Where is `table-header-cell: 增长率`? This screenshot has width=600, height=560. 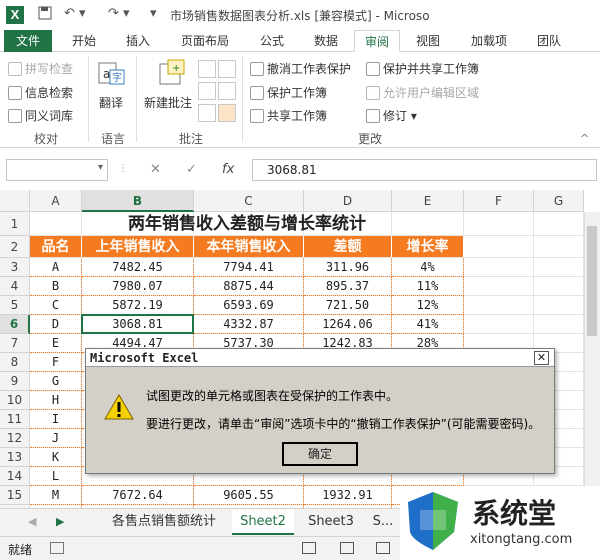
table-header-cell: 增长率 is located at coordinates (428, 247).